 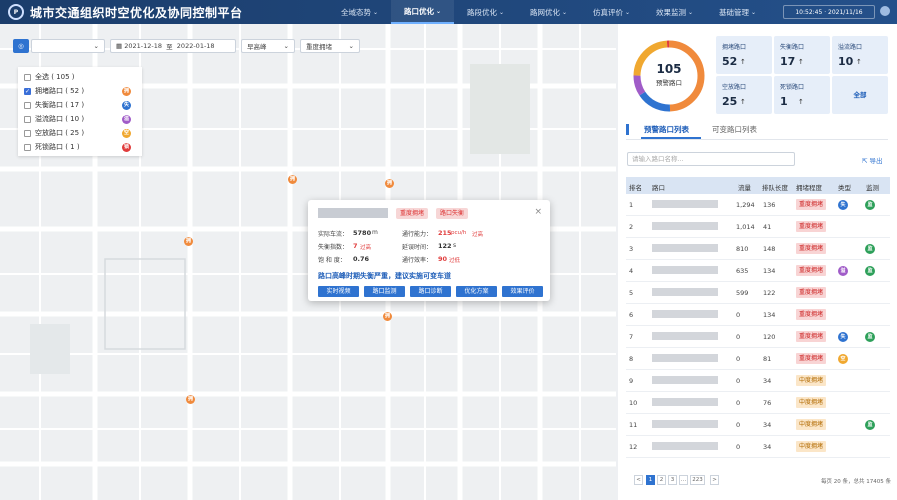 What do you see at coordinates (758, 403) in the screenshot?
I see `table-row: 10 0 76 中度拥堵` at bounding box center [758, 403].